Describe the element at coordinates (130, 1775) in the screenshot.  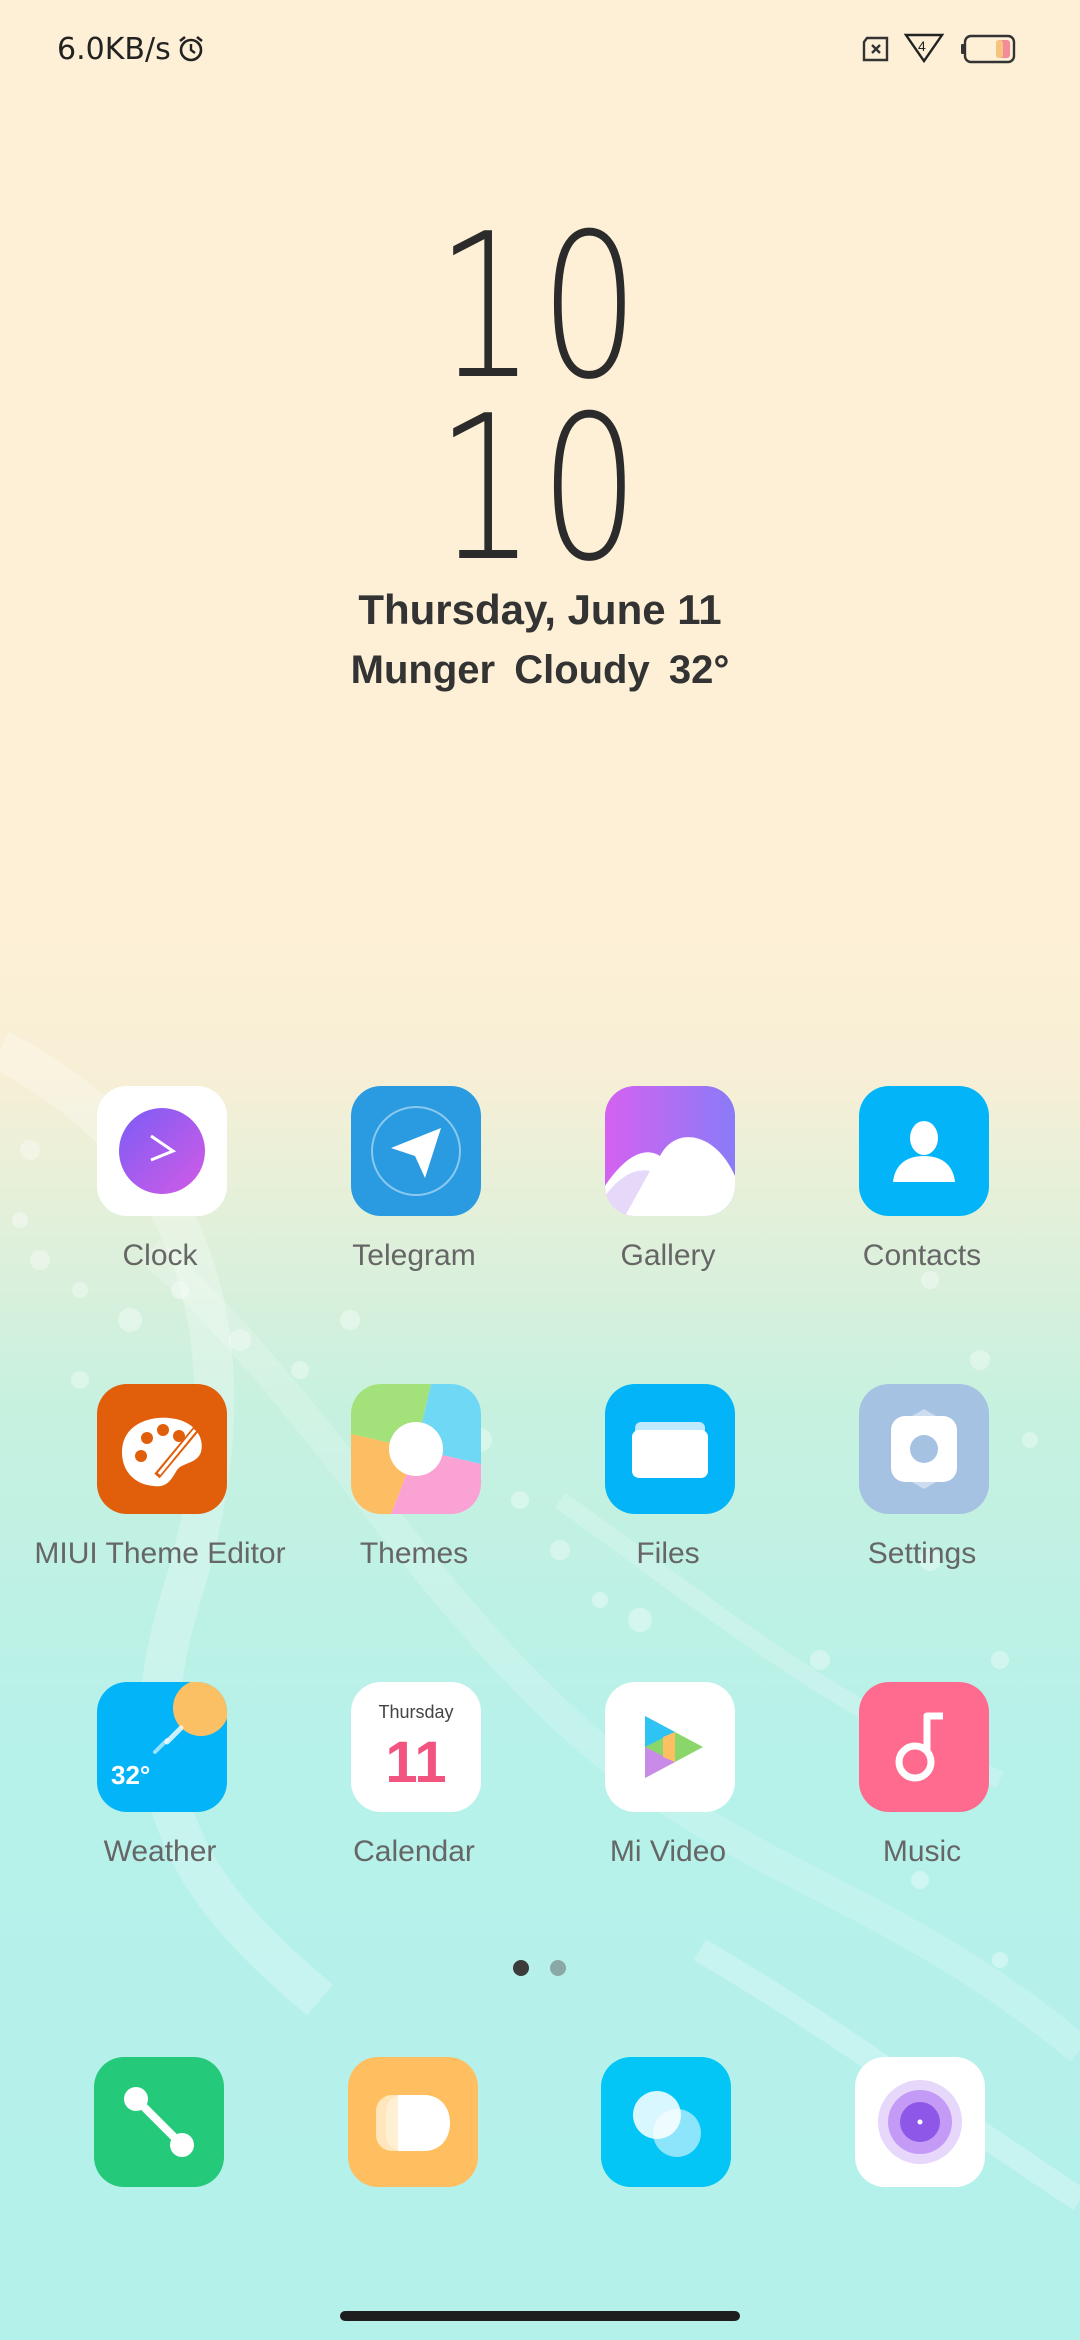
I see `svg-text: 32°` at that location.